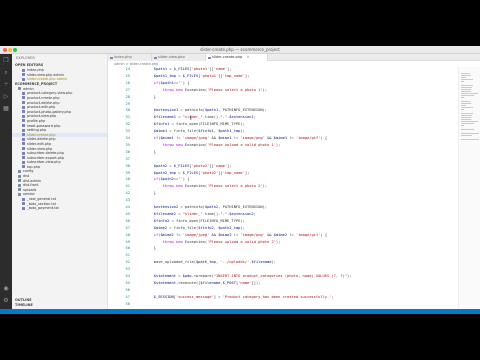 The height and width of the screenshot is (360, 480). Describe the element at coordinates (127, 144) in the screenshot. I see `line-number: 35` at that location.